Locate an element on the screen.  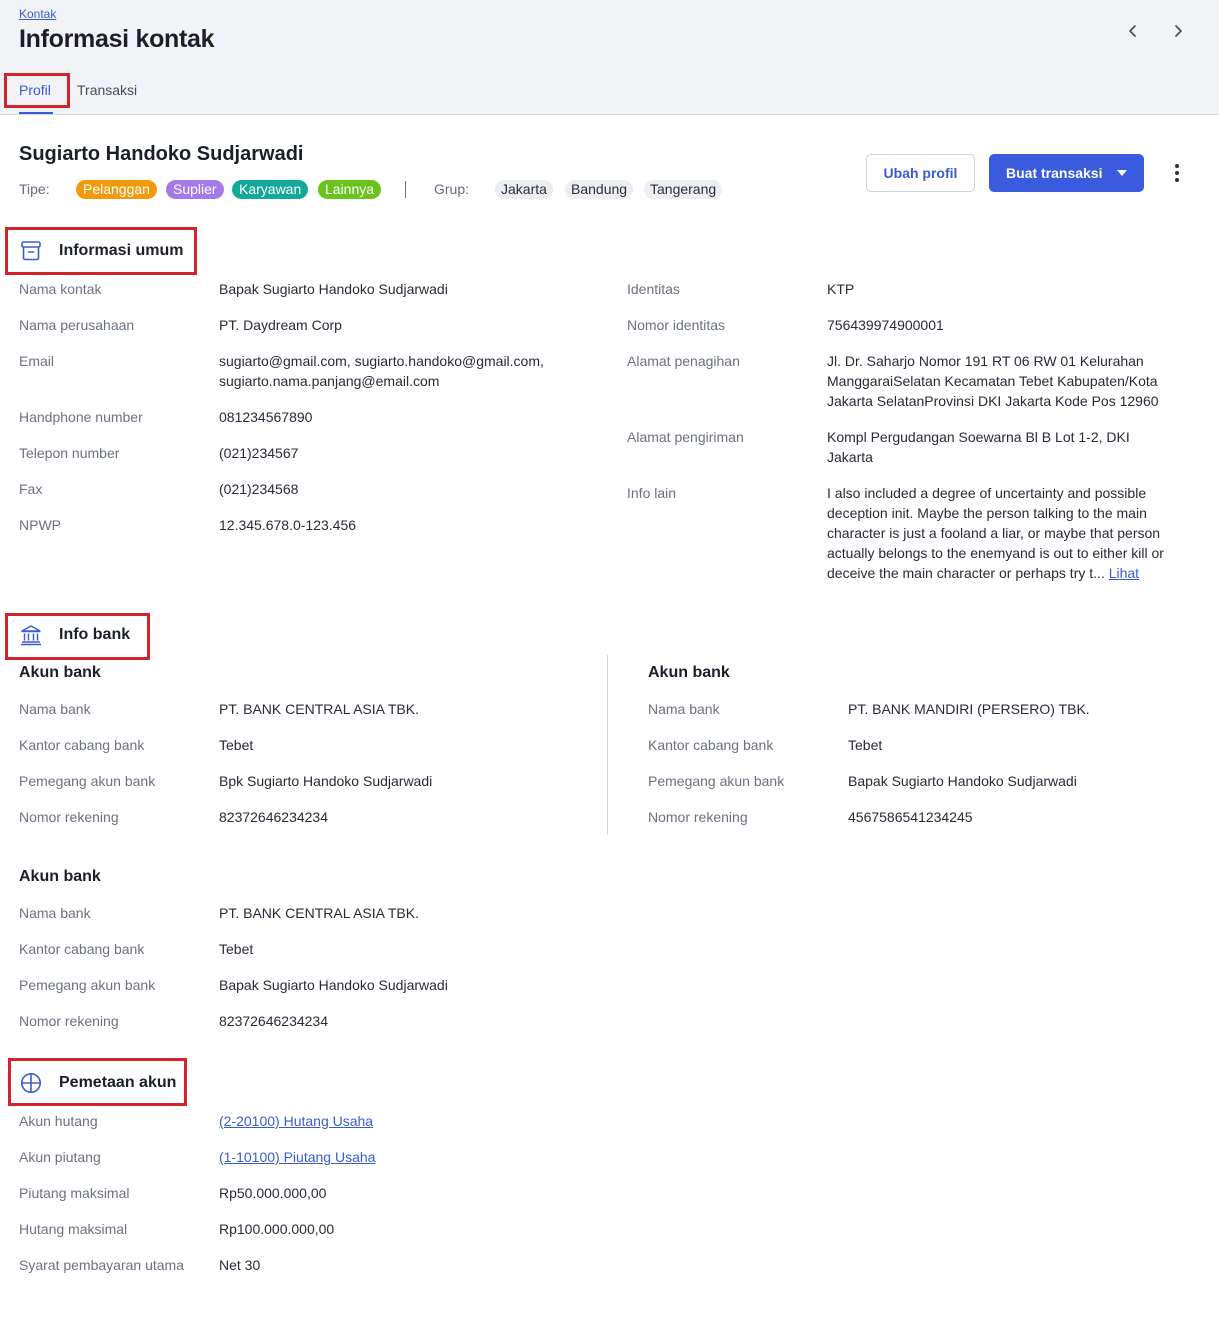
group-label: Grup: is located at coordinates (452, 189).